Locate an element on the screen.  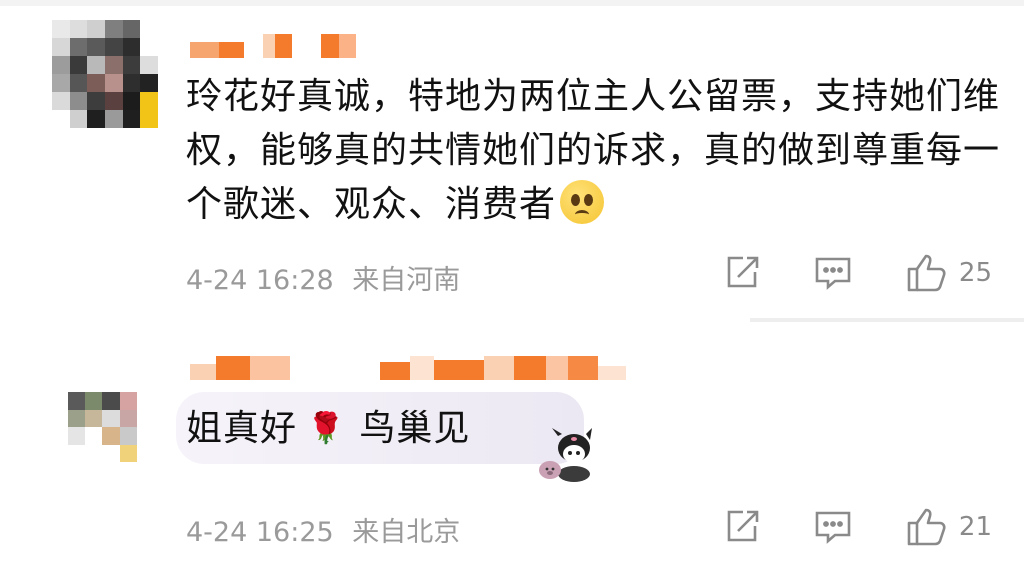
comment-meta: 4-24 16:25 来自北京 is located at coordinates (323, 529).